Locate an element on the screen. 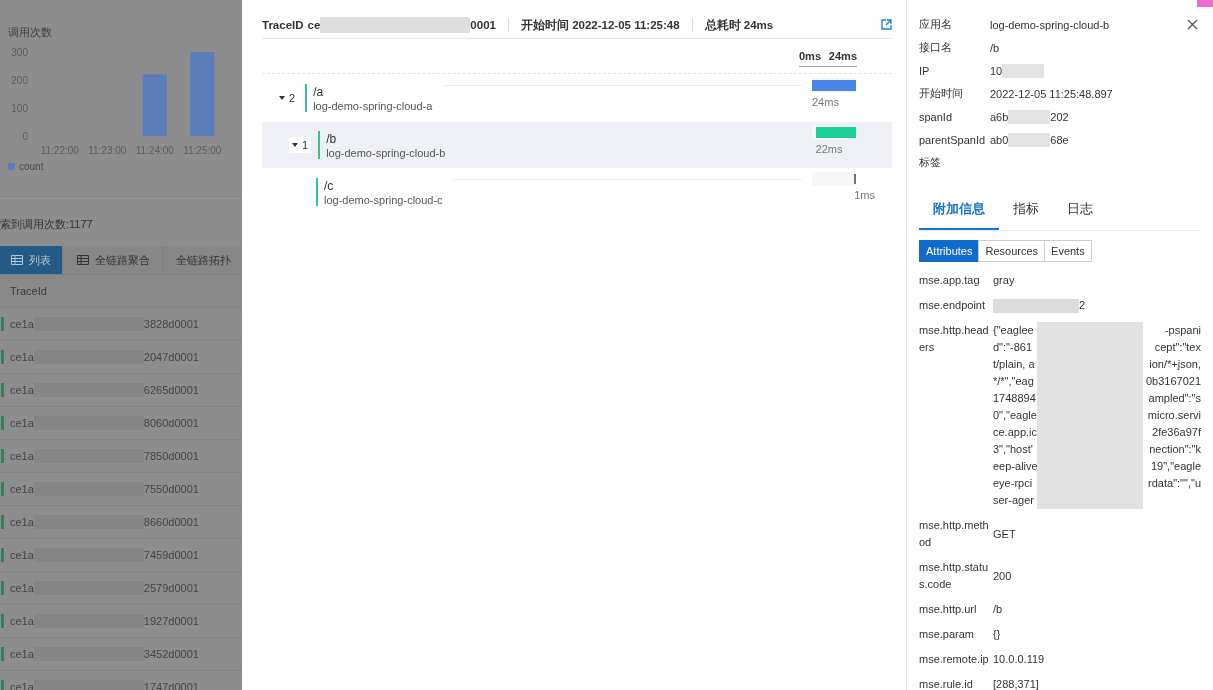 This screenshot has height=690, width=1213. legend-swatch is located at coordinates (11, 166).